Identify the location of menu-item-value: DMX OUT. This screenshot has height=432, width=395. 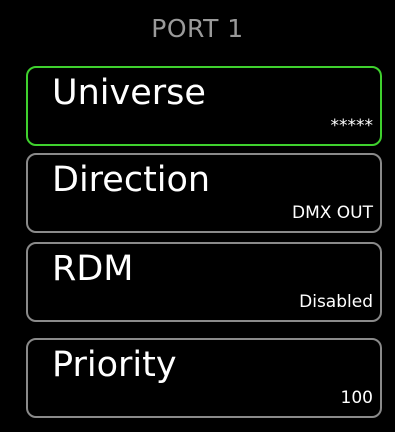
(332, 213).